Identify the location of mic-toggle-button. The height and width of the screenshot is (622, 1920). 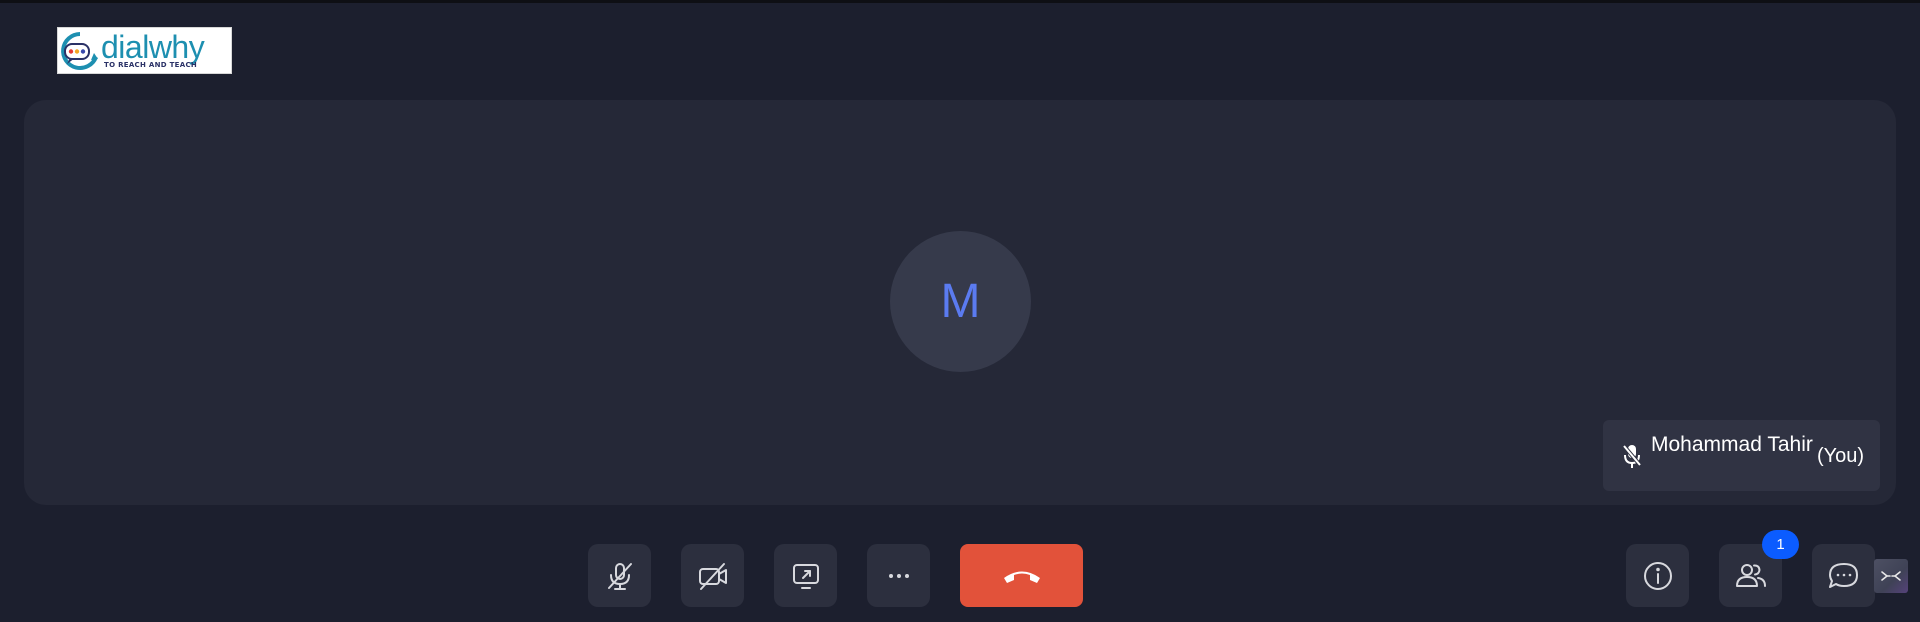
(619, 575).